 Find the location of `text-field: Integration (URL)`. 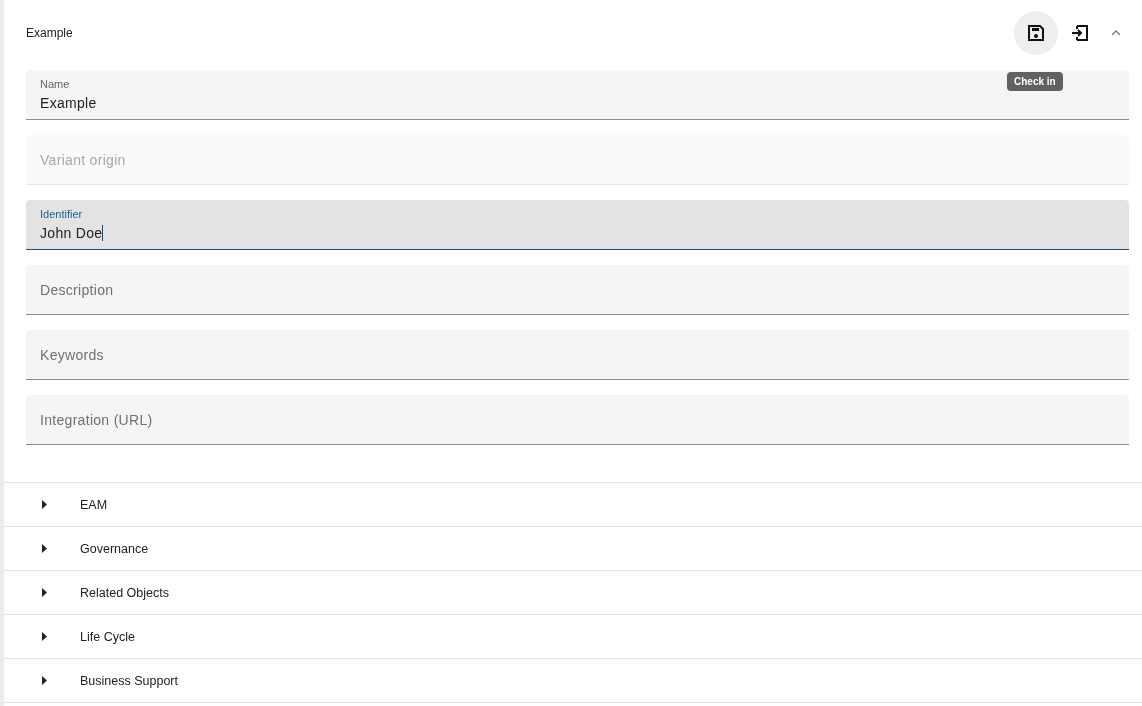

text-field: Integration (URL) is located at coordinates (577, 420).